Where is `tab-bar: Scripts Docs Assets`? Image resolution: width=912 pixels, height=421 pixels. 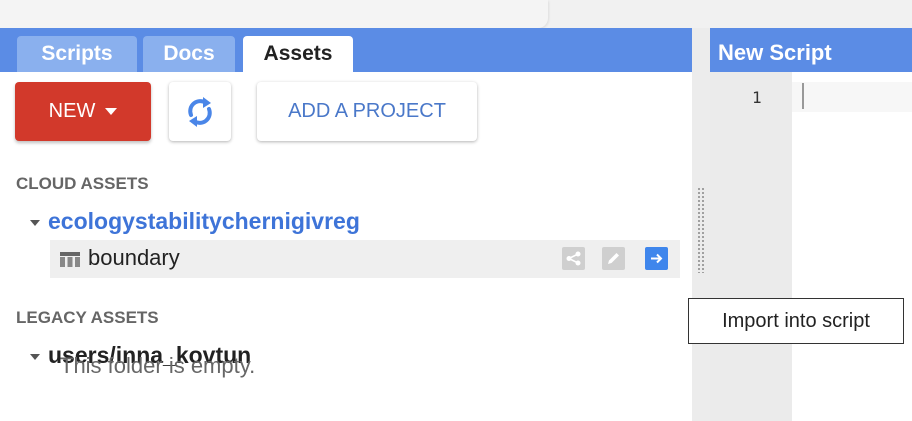
tab-bar: Scripts Docs Assets is located at coordinates (346, 50).